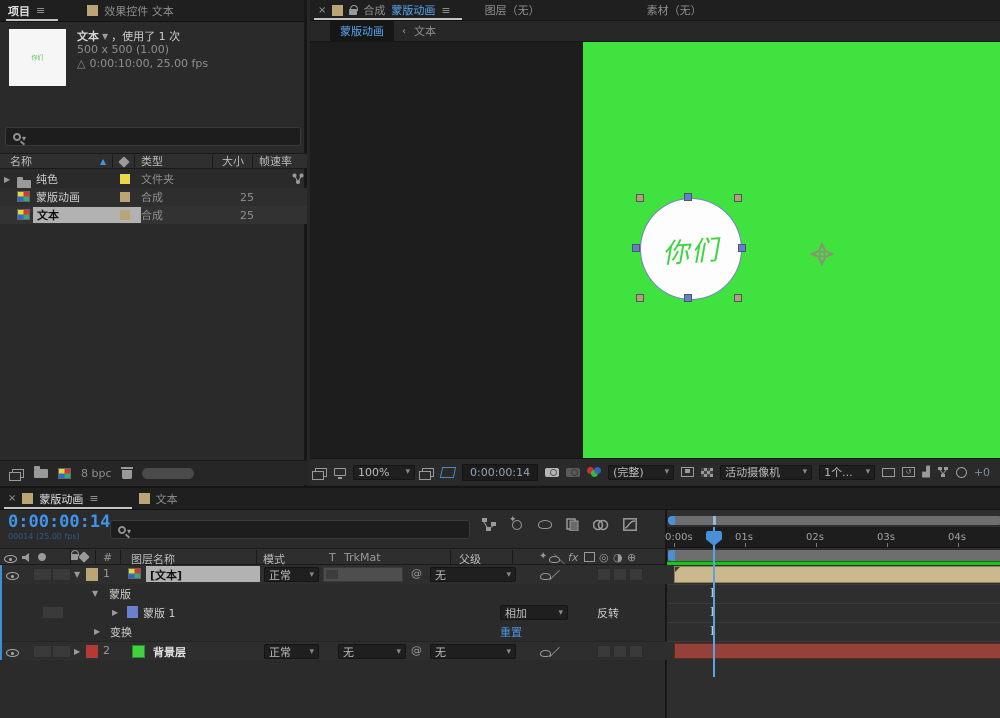 The height and width of the screenshot is (718, 1000). What do you see at coordinates (139, 11) in the screenshot?
I see `tab-effect-controls: 效果控件 文本` at bounding box center [139, 11].